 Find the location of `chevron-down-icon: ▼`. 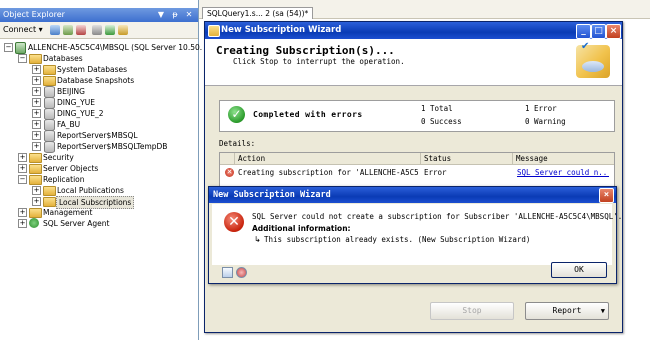

chevron-down-icon: ▼ is located at coordinates (602, 311).